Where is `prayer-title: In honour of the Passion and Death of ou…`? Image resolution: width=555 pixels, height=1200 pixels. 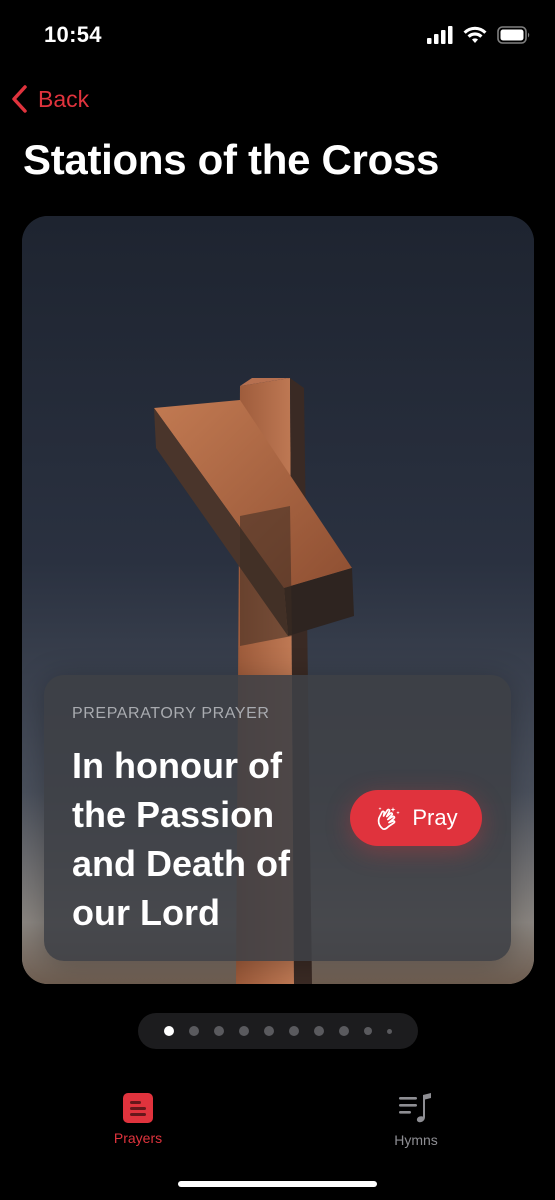
prayer-title: In honour of the Passion and Death of ou… is located at coordinates (181, 839).